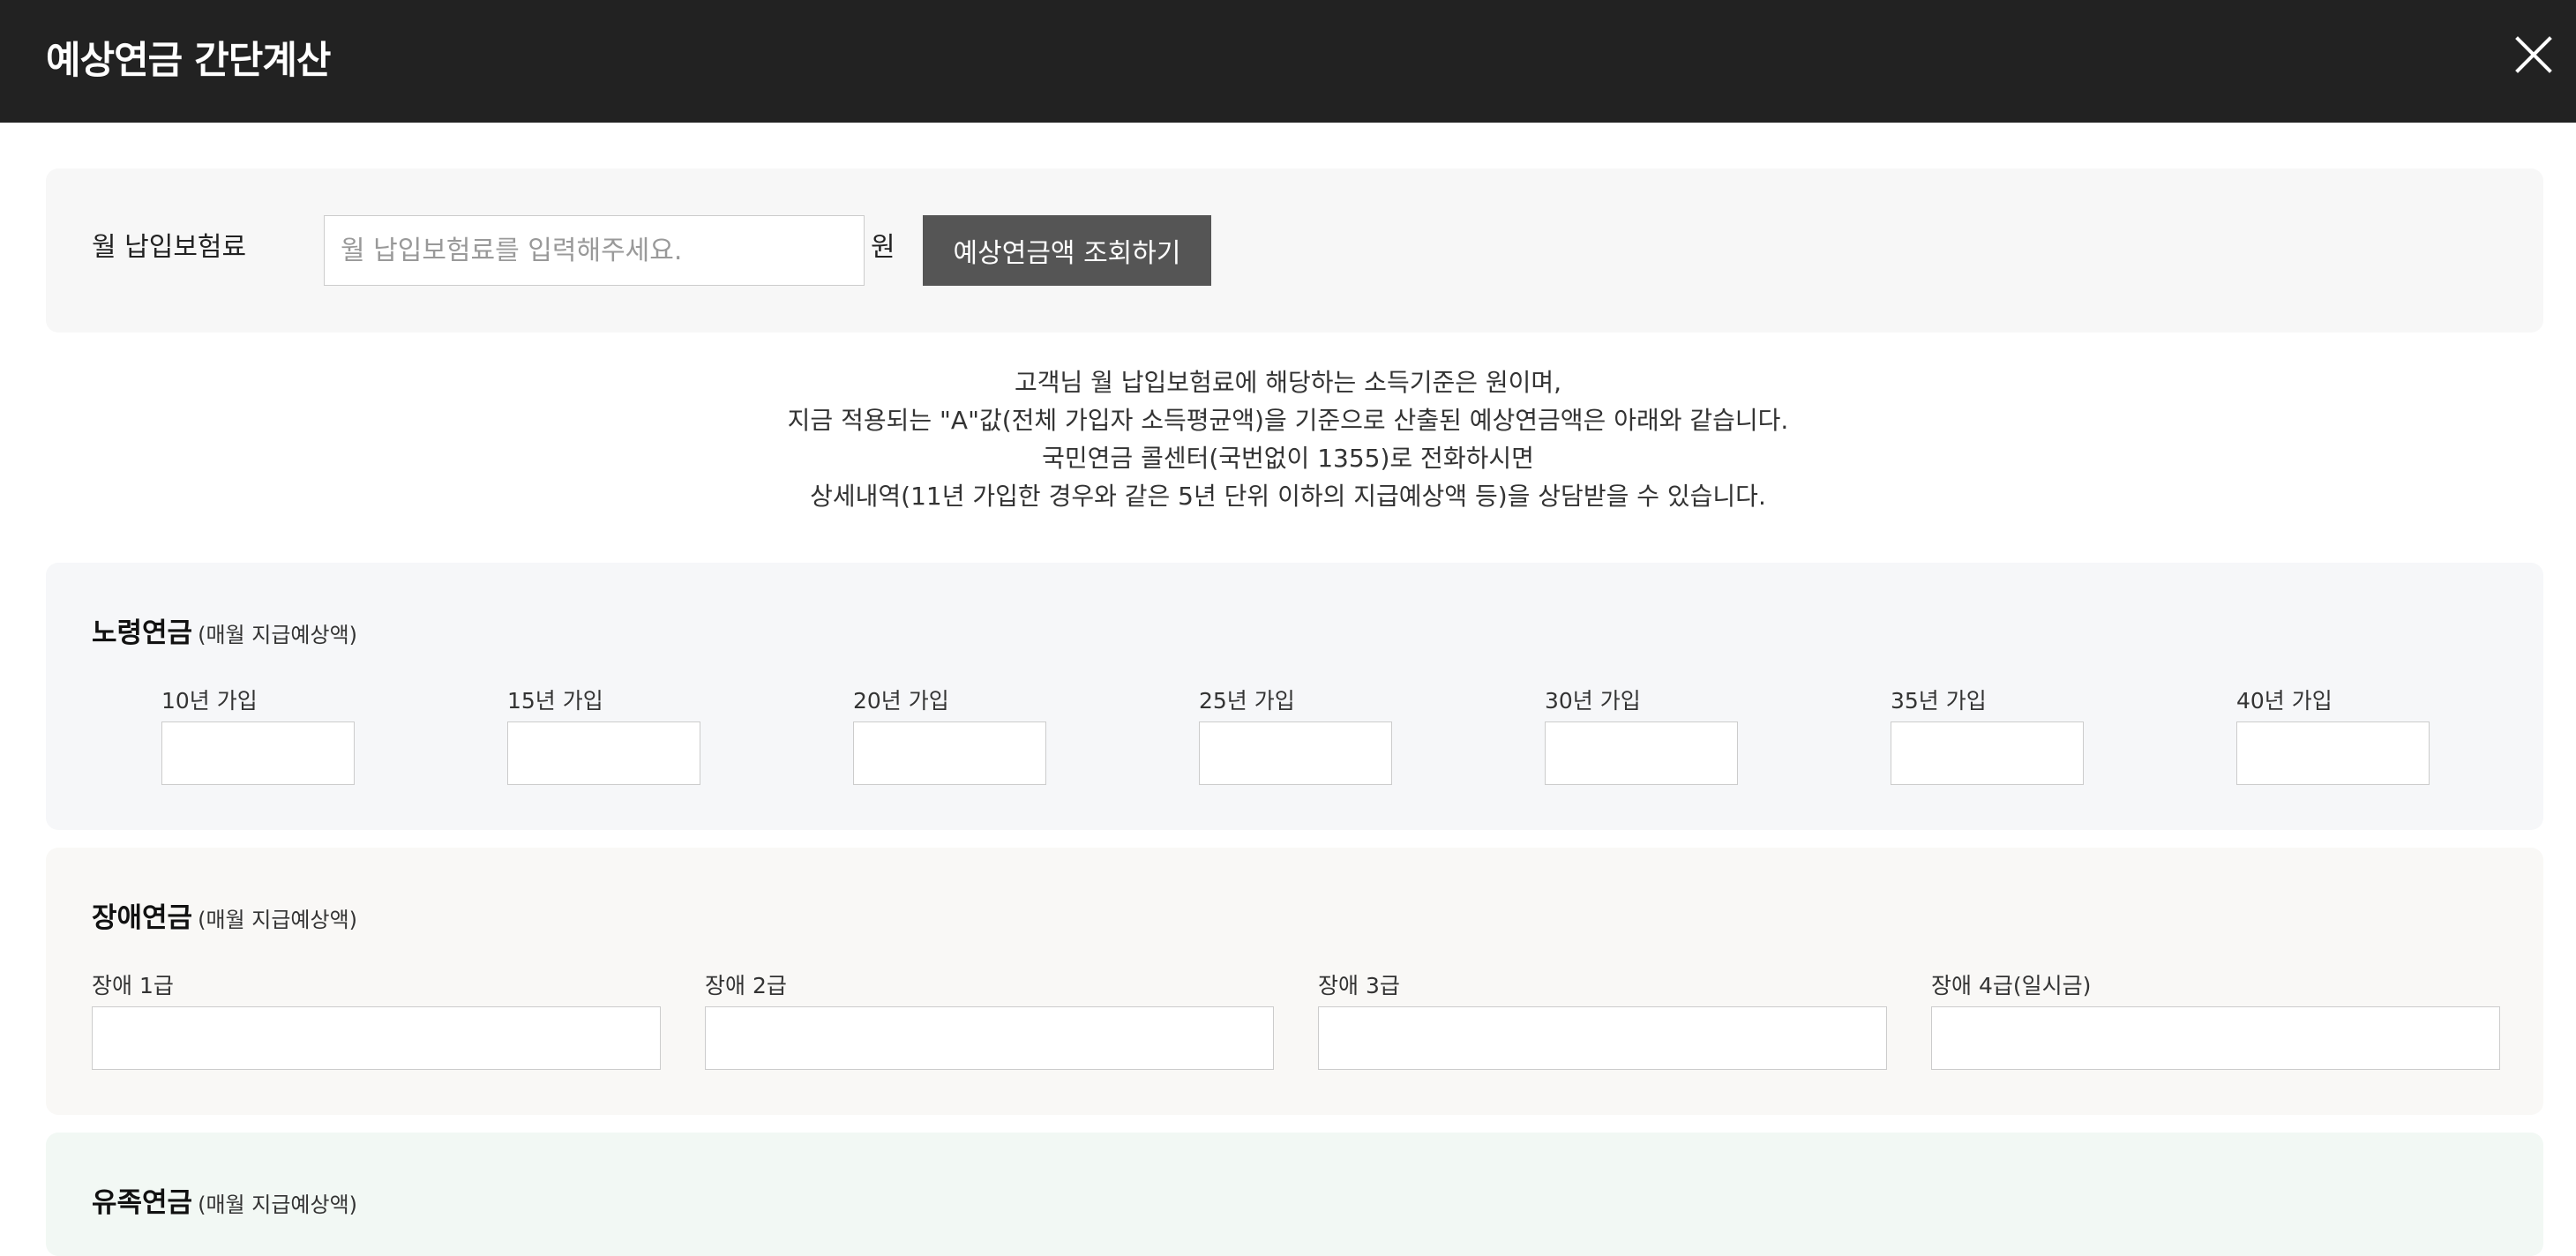 This screenshot has height=1256, width=2576. What do you see at coordinates (2012, 986) in the screenshot?
I see `field-label: 장애 4급(일시금)` at bounding box center [2012, 986].